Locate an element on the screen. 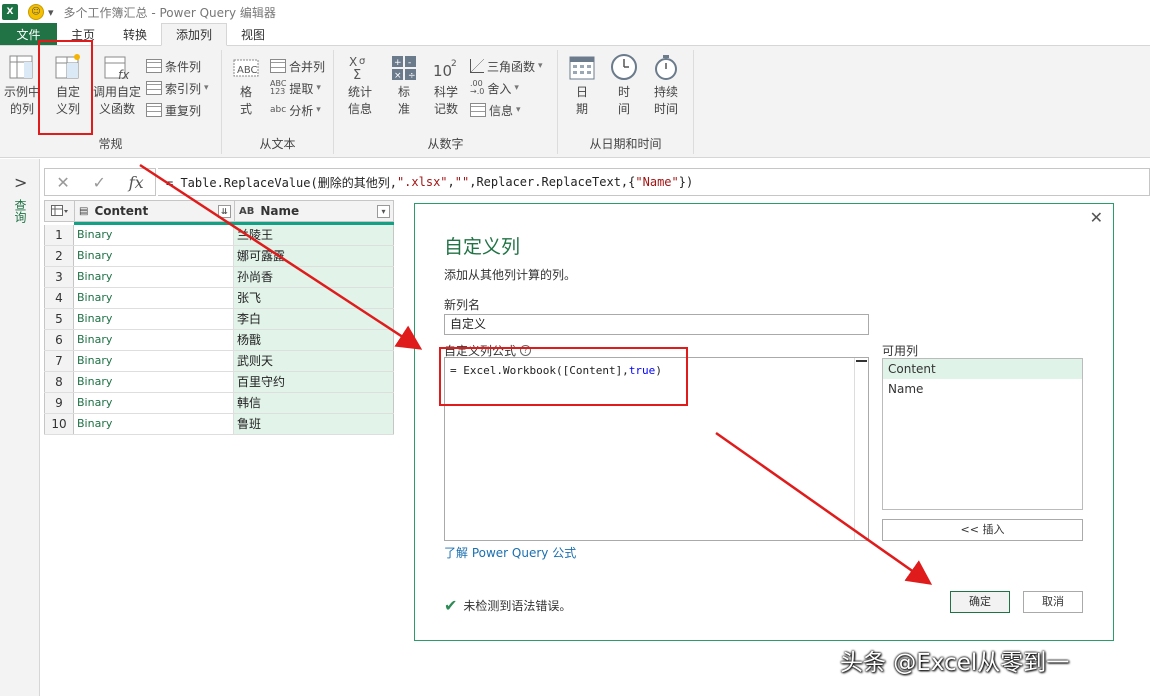 This screenshot has height=696, width=1150. arrow-to-formula is located at coordinates (281, 256).